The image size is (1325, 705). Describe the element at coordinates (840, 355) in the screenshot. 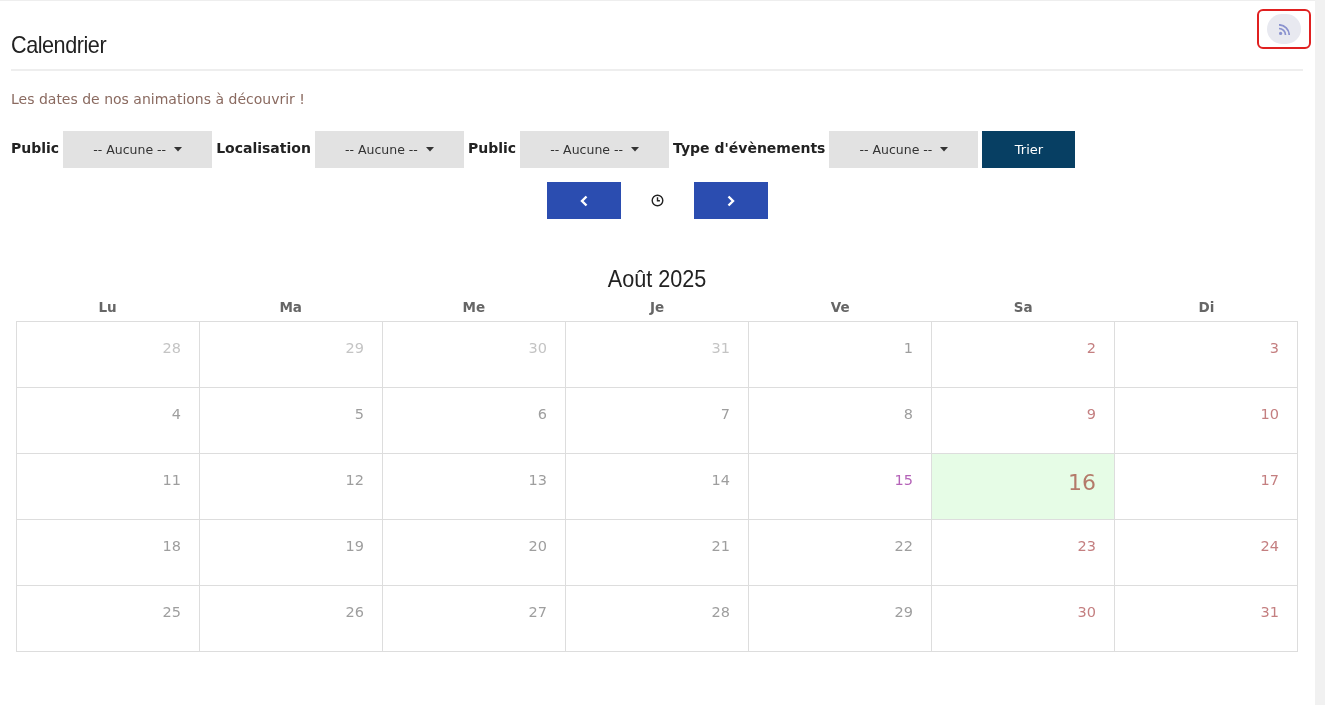

I see `day-cell: 1` at that location.